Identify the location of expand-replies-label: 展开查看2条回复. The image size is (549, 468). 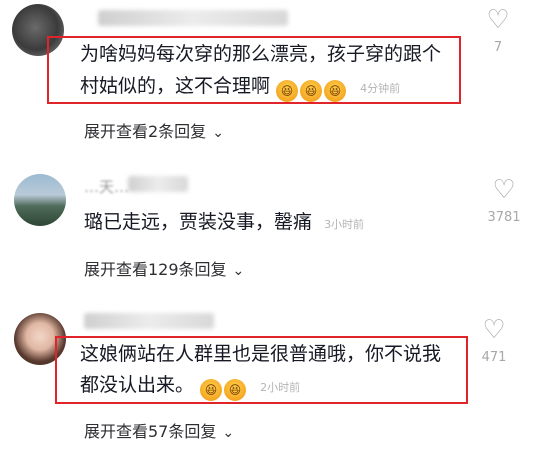
(145, 131).